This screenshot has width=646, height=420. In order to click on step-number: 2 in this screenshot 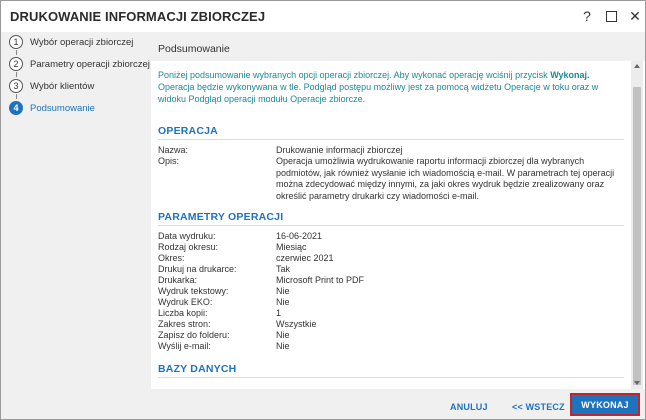, I will do `click(16, 64)`.